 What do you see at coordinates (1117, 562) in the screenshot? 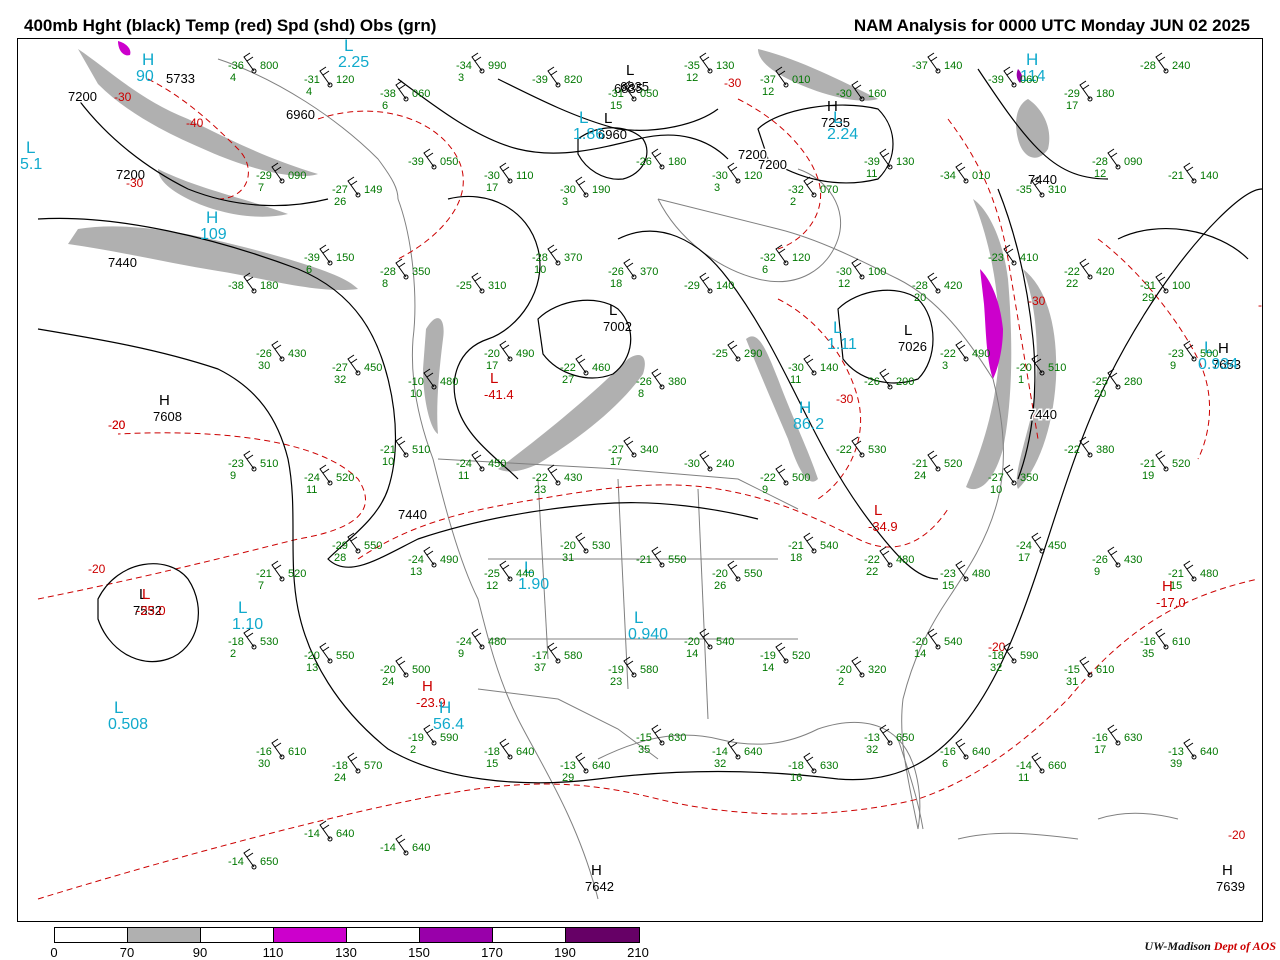
I see `station-plot: -26 430 9` at bounding box center [1117, 562].